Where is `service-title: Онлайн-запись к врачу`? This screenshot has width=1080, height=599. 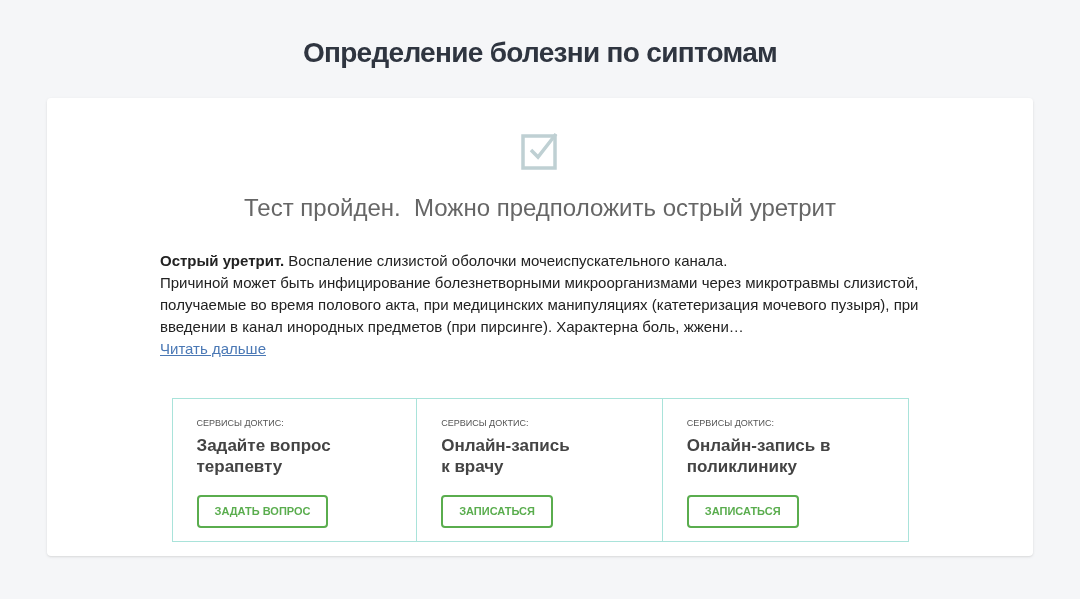 service-title: Онлайн-запись к врачу is located at coordinates (505, 455).